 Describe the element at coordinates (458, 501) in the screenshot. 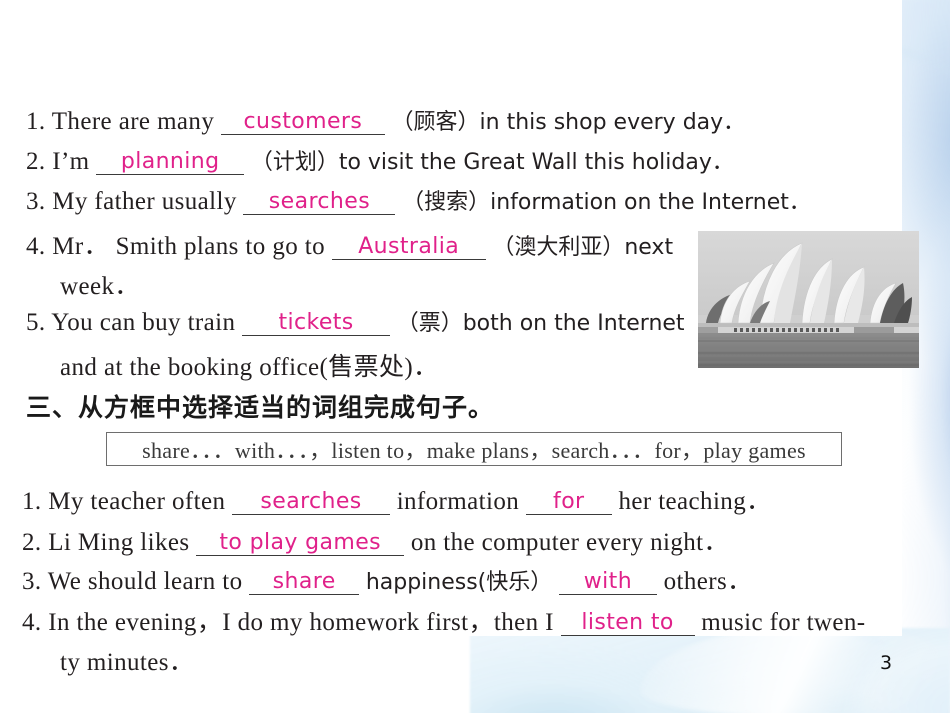

I see `question-text-middle: information` at that location.